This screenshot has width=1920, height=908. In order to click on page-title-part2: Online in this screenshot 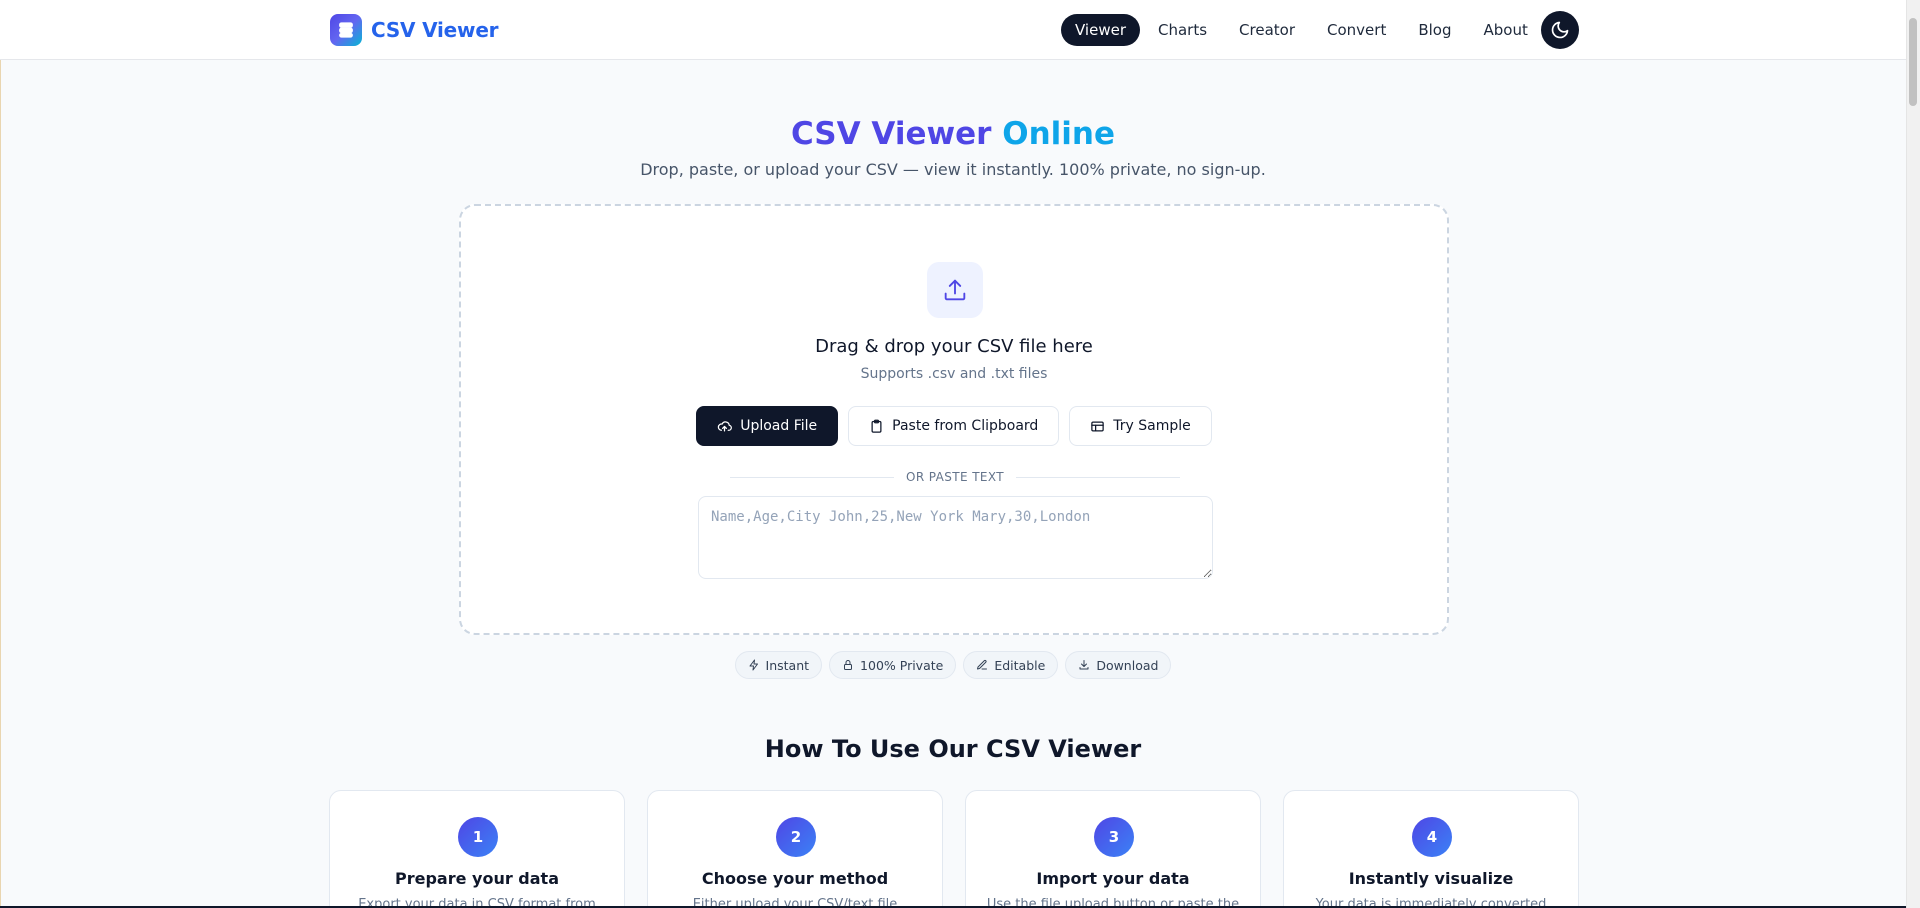, I will do `click(1059, 134)`.